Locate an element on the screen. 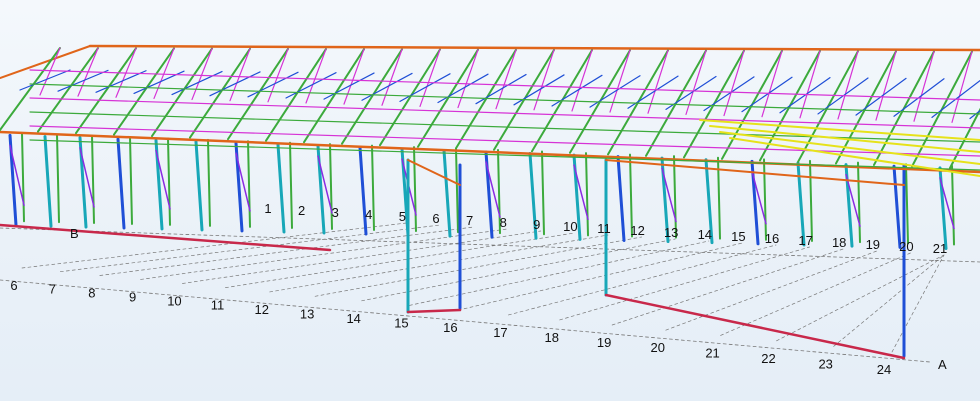 The width and height of the screenshot is (980, 401). ridge-beam is located at coordinates (534, 48).